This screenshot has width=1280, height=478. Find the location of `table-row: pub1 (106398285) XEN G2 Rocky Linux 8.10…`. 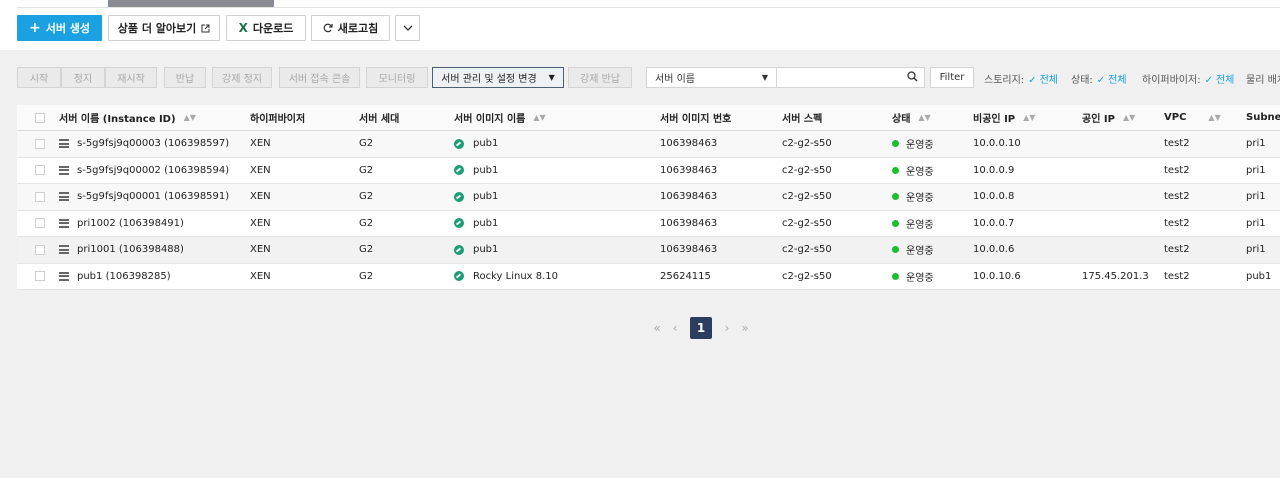

table-row: pub1 (106398285) XEN G2 Rocky Linux 8.10… is located at coordinates (648, 277).